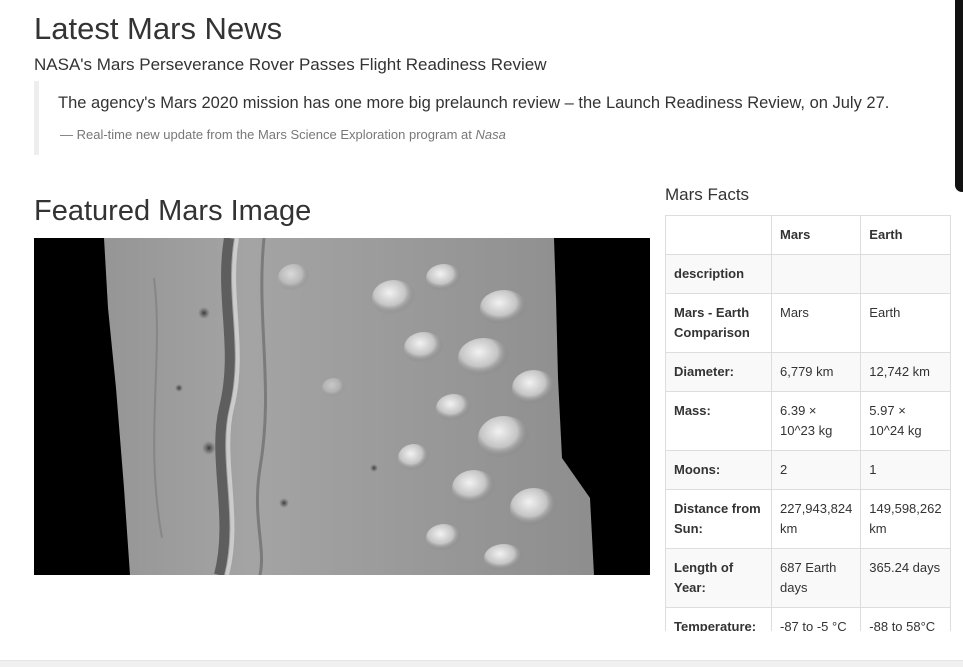  What do you see at coordinates (718, 470) in the screenshot?
I see `row-label: Moons:` at bounding box center [718, 470].